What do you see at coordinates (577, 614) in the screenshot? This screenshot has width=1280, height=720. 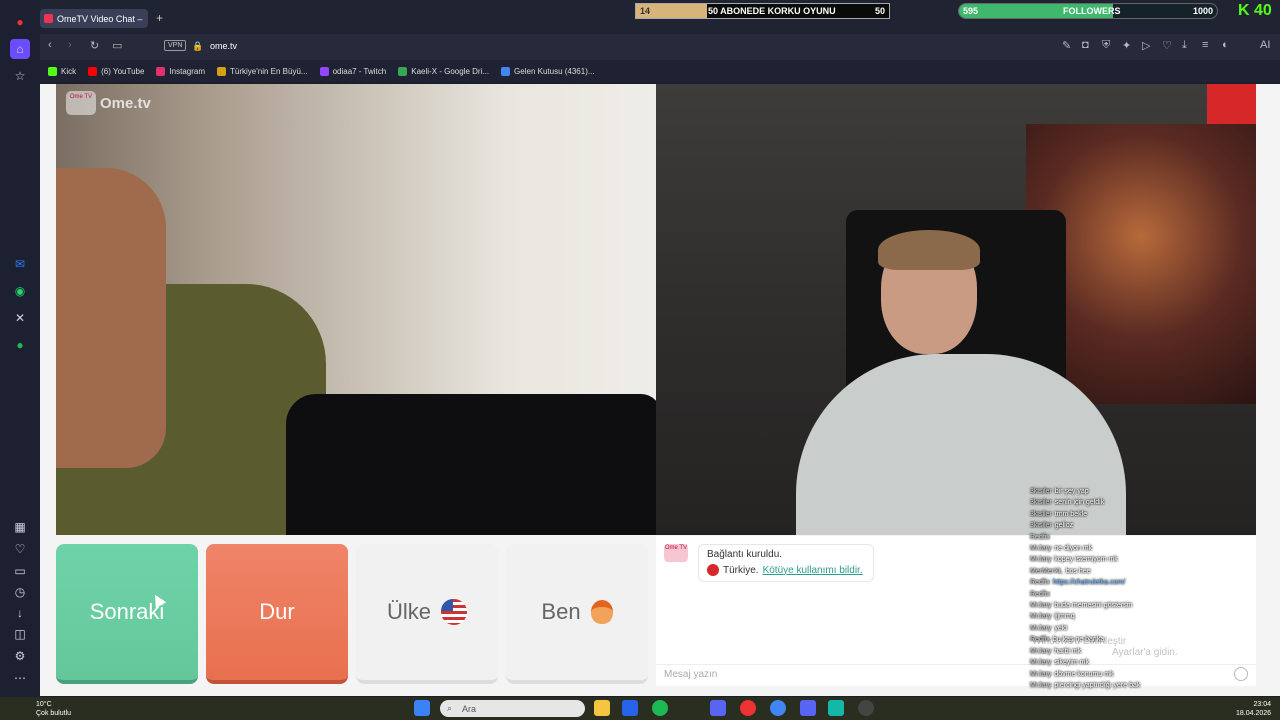 I see `me-button: Ben` at bounding box center [577, 614].